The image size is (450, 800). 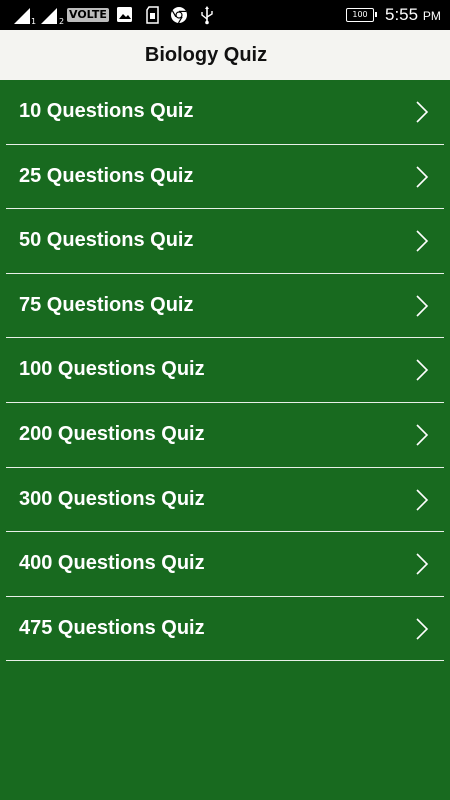 I want to click on quiz-item-label: 75 Questions Quiz, so click(x=106, y=304).